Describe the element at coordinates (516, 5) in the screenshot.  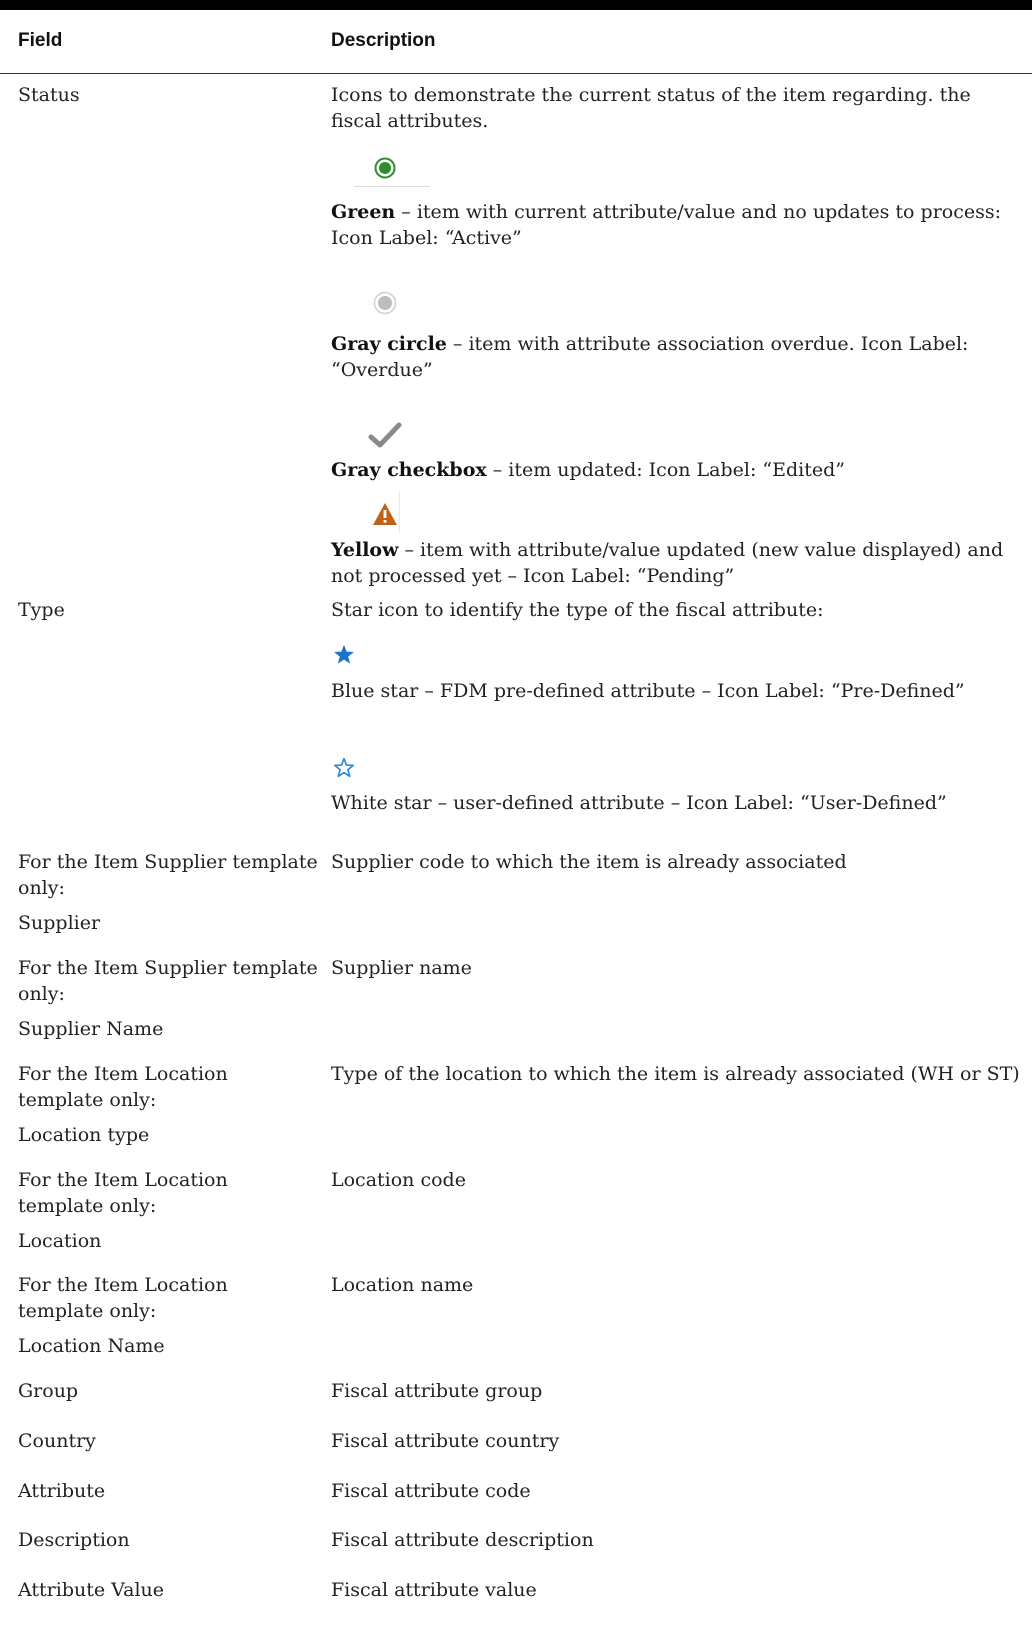
I see `top-border` at that location.